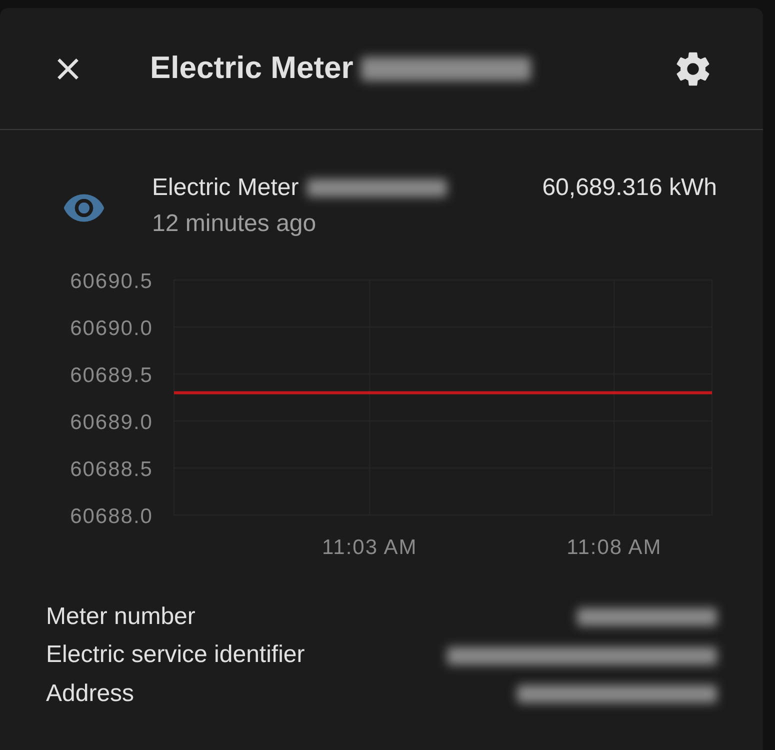 This screenshot has width=775, height=750. I want to click on y-axis-label: 60688.0, so click(111, 516).